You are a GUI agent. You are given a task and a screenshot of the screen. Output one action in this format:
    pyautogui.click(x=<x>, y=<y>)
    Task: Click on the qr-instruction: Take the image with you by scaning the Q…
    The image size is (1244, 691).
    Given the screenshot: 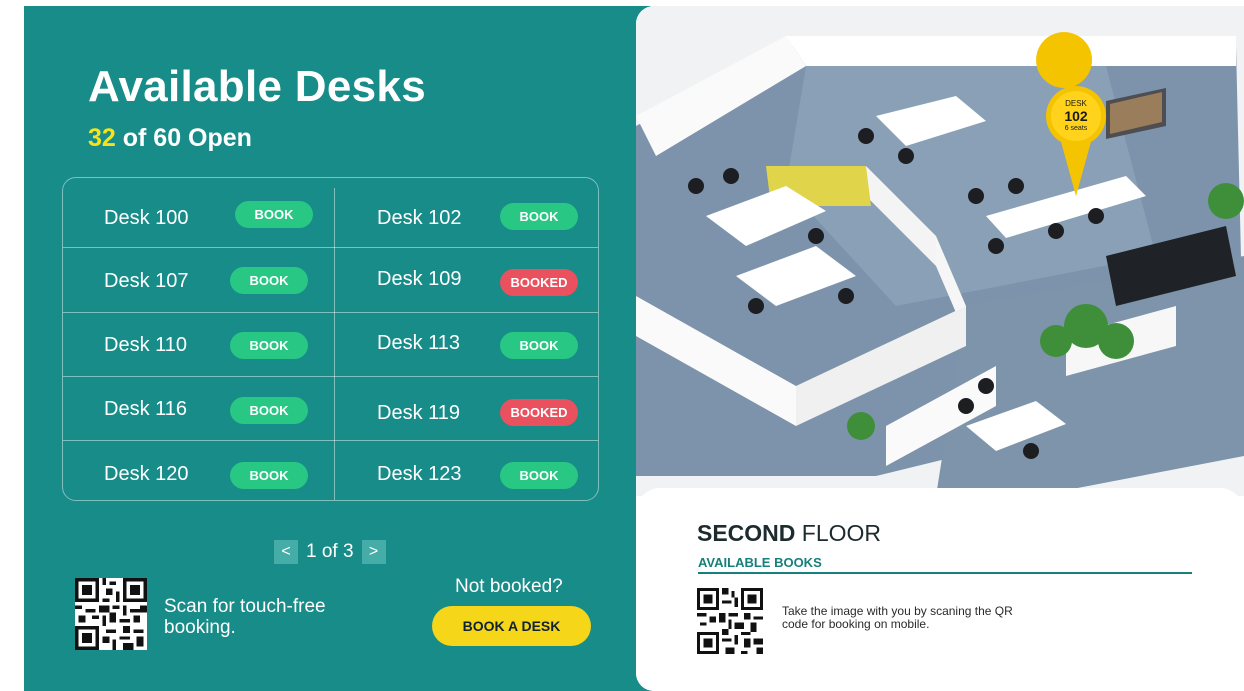 What is the action you would take?
    pyautogui.click(x=897, y=617)
    